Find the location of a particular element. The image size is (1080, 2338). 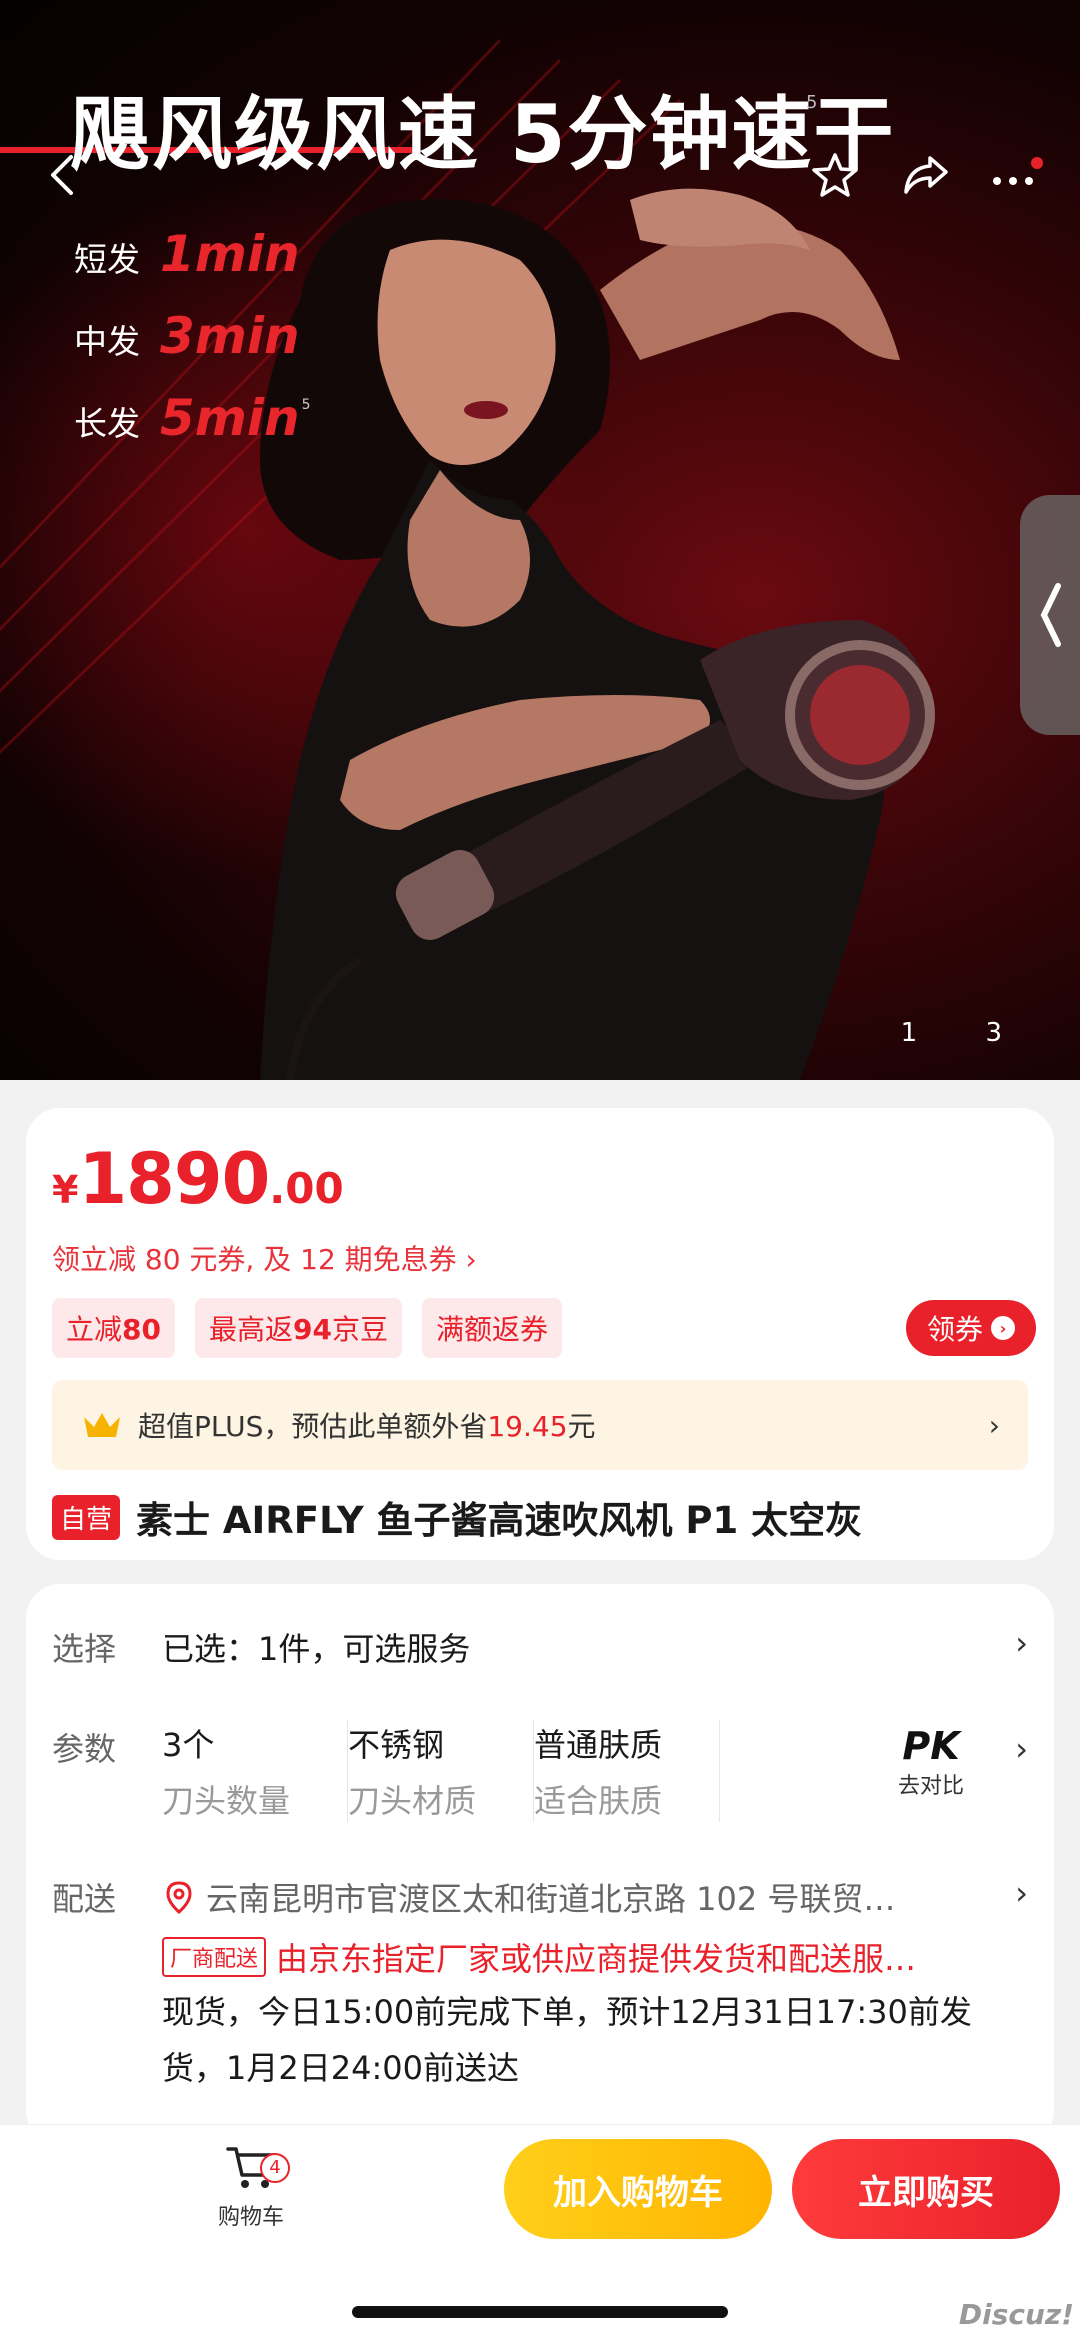

stat-value: 5min is located at coordinates (230, 418).